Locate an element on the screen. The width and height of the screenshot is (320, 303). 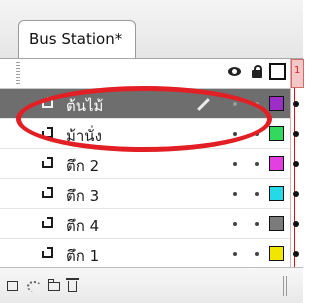
folder-icon is located at coordinates (54, 285).